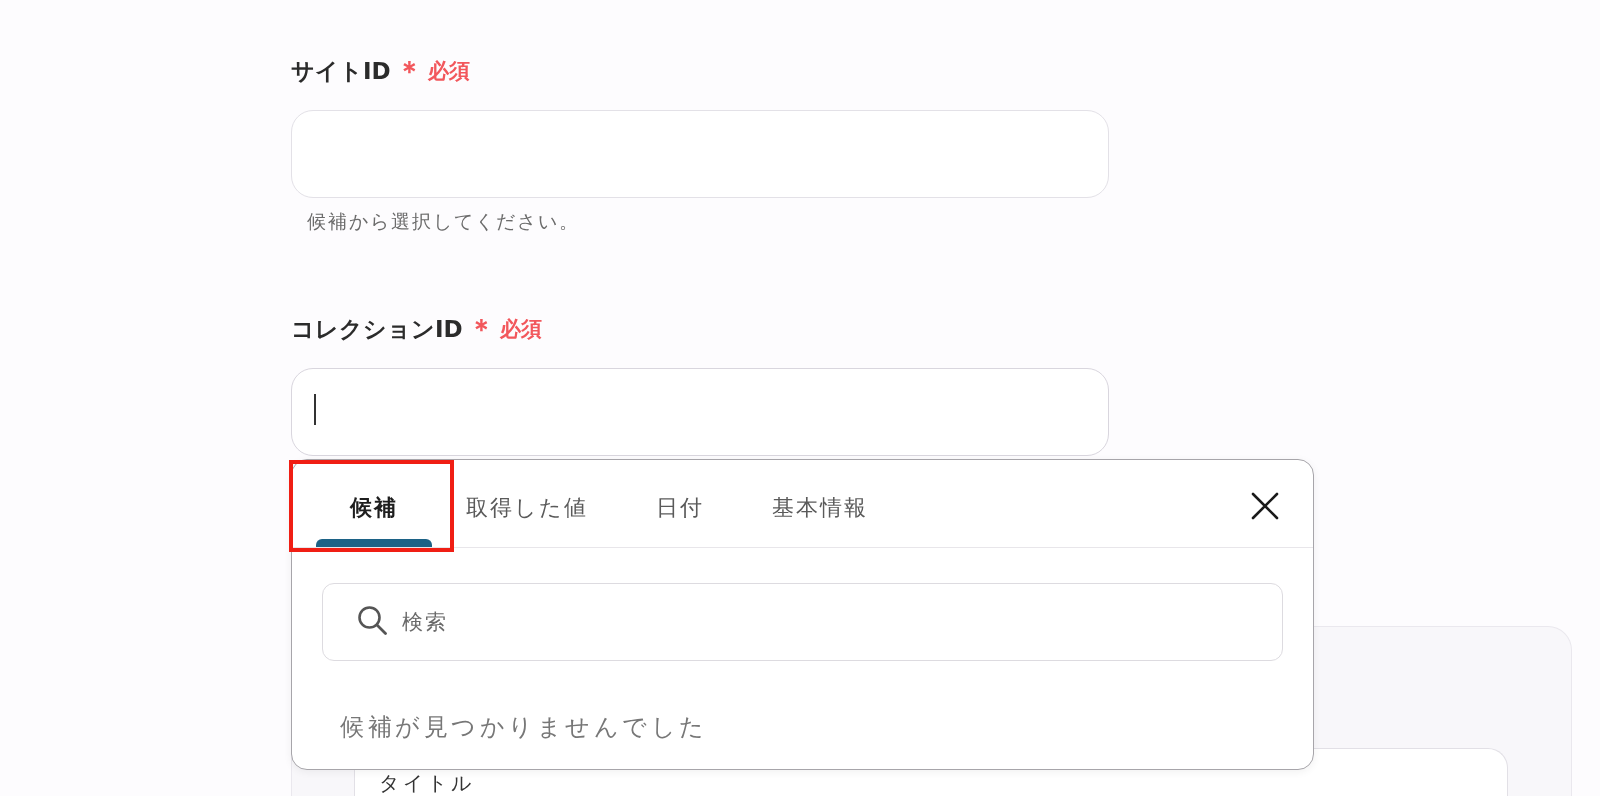 The height and width of the screenshot is (796, 1600). What do you see at coordinates (680, 503) in the screenshot?
I see `tab: 日付` at bounding box center [680, 503].